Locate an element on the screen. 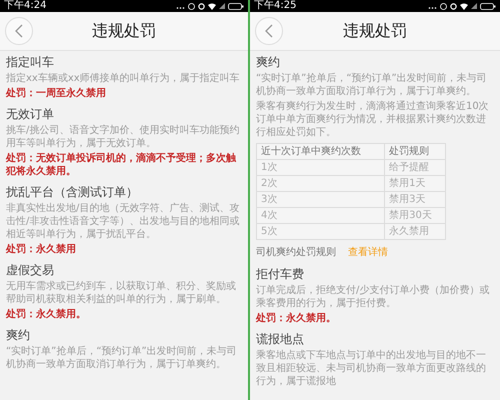 Image resolution: width=500 pixels, height=400 pixels. description-text: 乘客地点或下车地点与订单中的出发地与目的地不一致且相距较远、未与司机协商一致单方面更改路线的行为，属于谎报地 is located at coordinates (371, 368).